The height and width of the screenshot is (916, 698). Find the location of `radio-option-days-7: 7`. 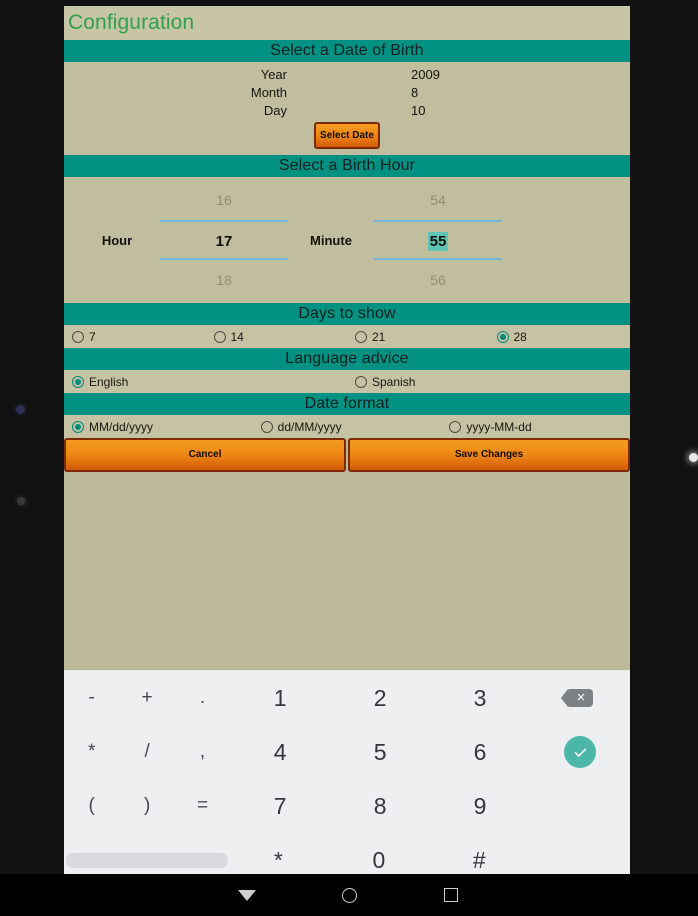

radio-option-days-7: 7 is located at coordinates (135, 337).